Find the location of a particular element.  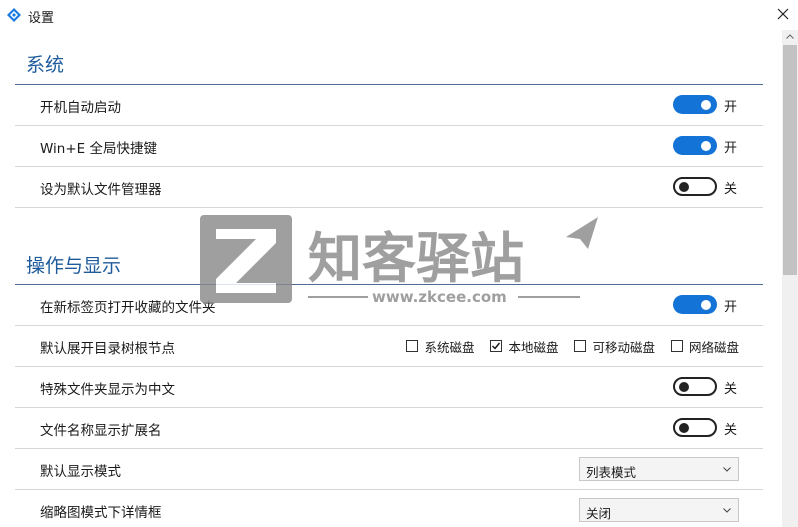

row-default-file-manager: 设为默认文件管理器 关 is located at coordinates (389, 187).